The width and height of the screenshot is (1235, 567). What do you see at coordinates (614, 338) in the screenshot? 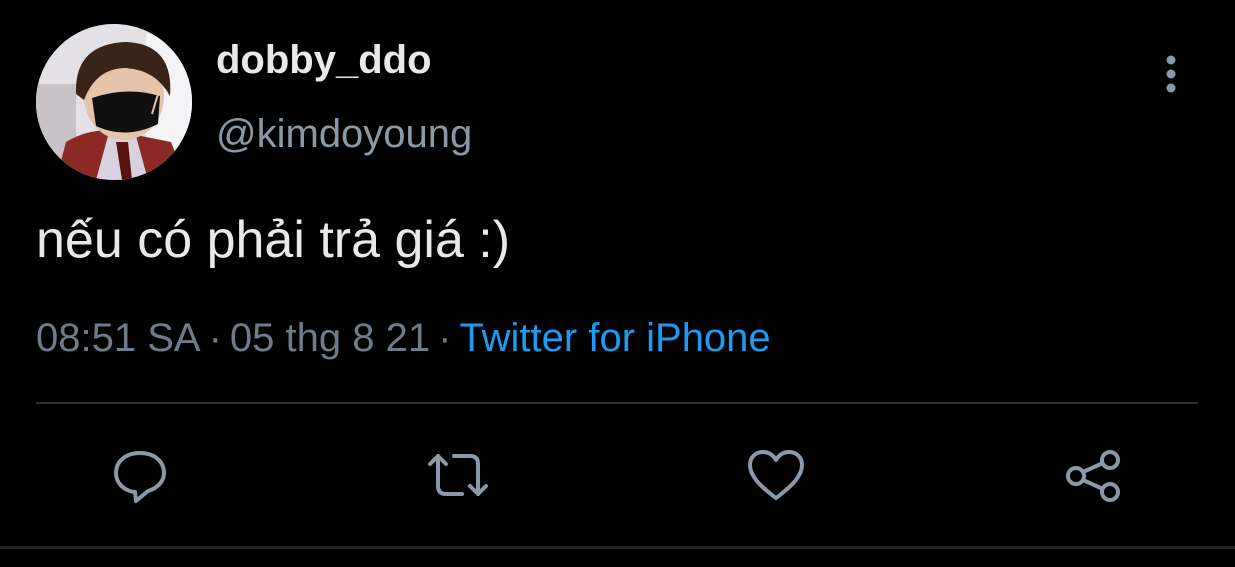
I see `tweet-source-link: Twitter for iPhone` at bounding box center [614, 338].